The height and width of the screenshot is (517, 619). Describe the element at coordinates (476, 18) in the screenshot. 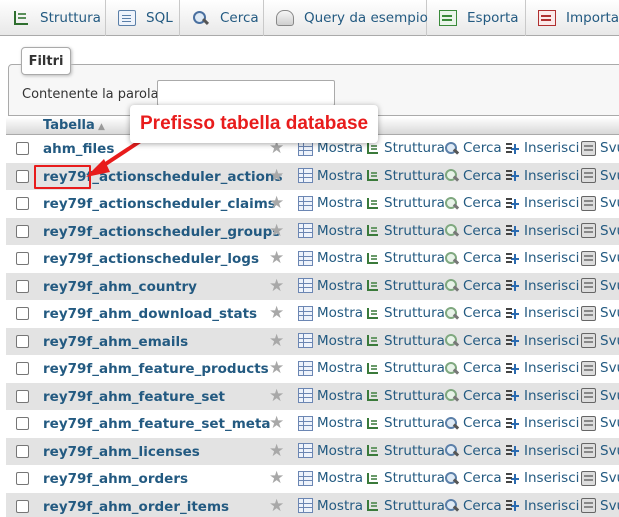

I see `tab-esporta: Esporta` at that location.